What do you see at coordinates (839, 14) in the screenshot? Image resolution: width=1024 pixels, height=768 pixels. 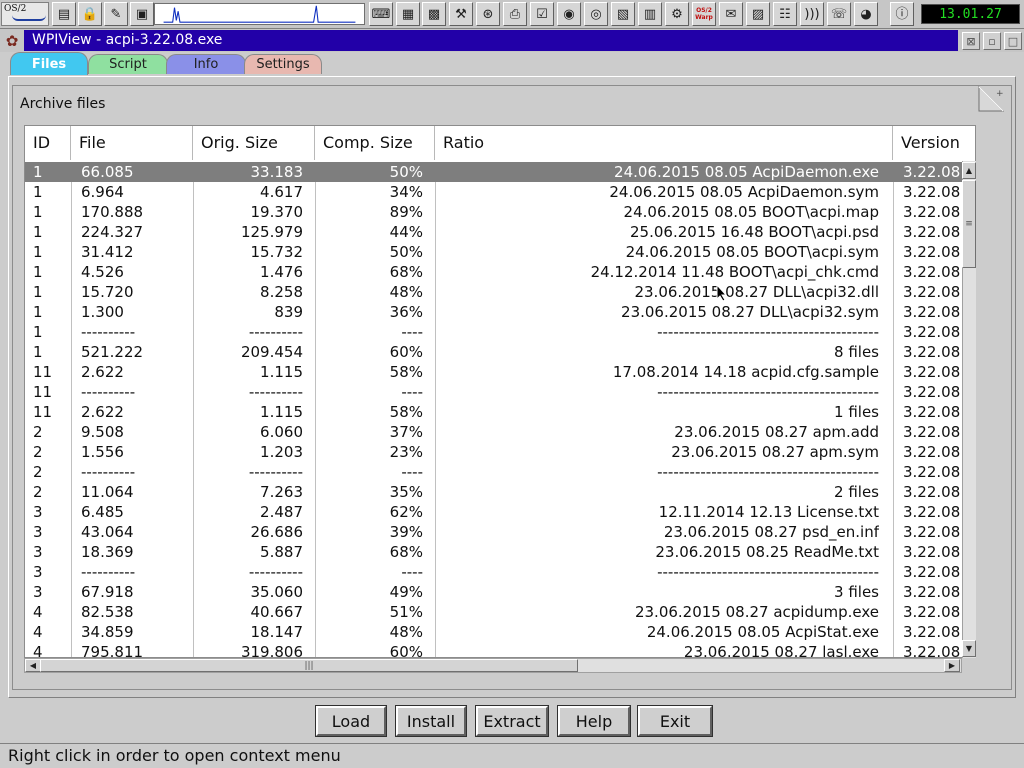 I see `phone-icon: ☏` at bounding box center [839, 14].